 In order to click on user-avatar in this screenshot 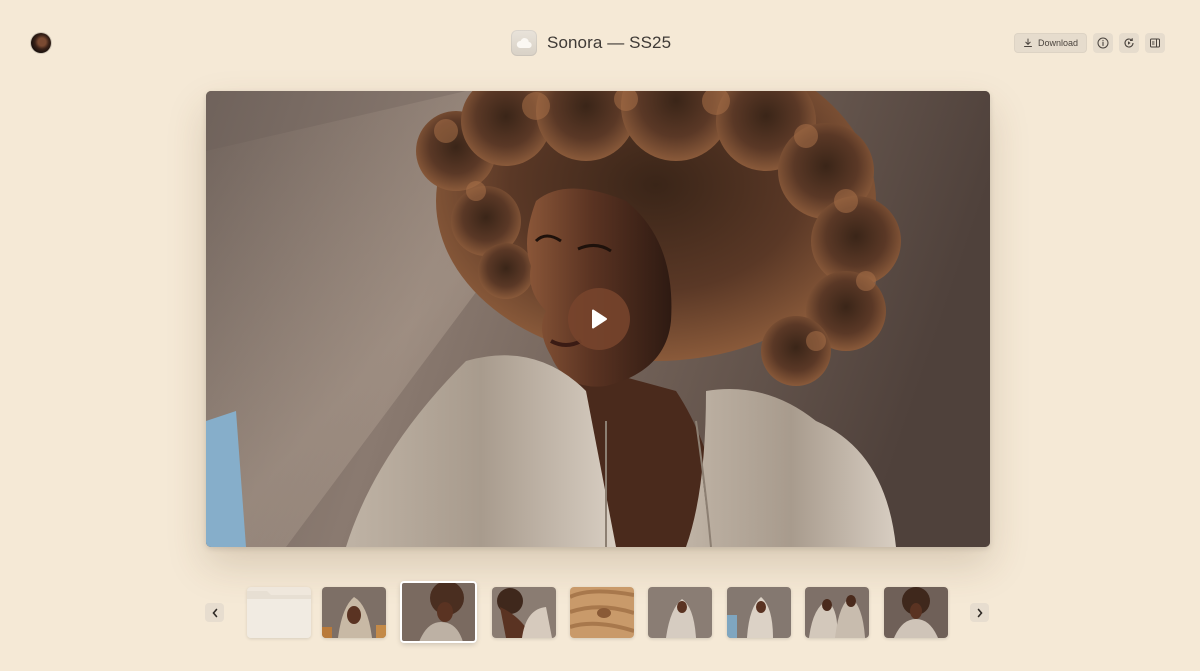, I will do `click(41, 43)`.